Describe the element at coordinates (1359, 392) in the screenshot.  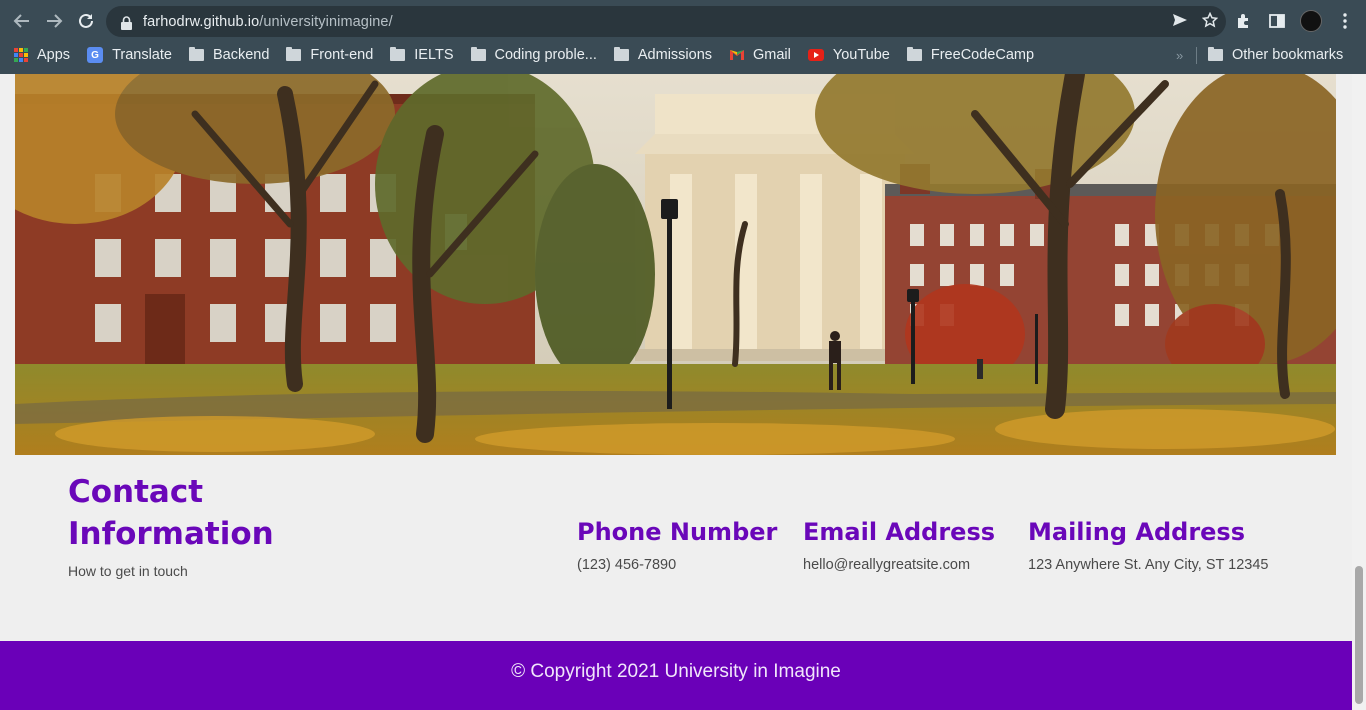
I see `page-scrollbar` at that location.